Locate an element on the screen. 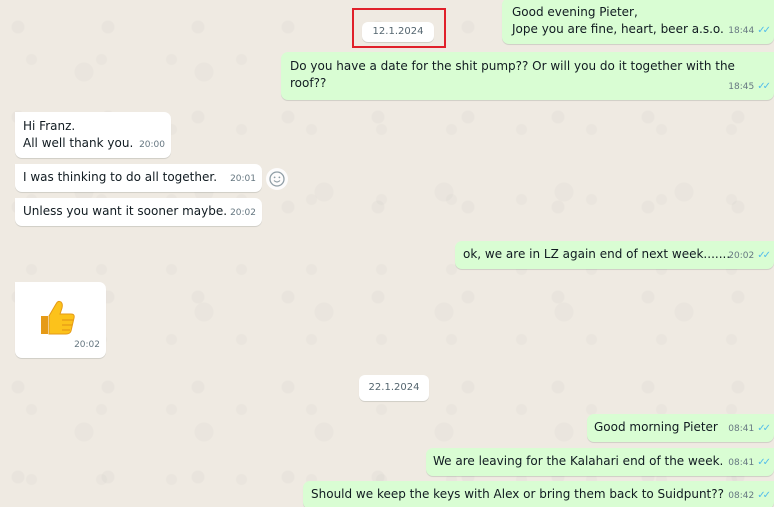 The image size is (774, 507). thumbs-up-icon is located at coordinates (58, 317).